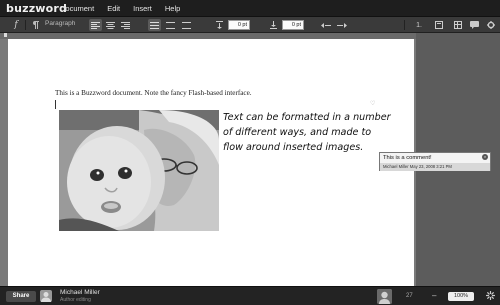 The width and height of the screenshot is (500, 305). I want to click on align-left-icon, so click(95, 25).